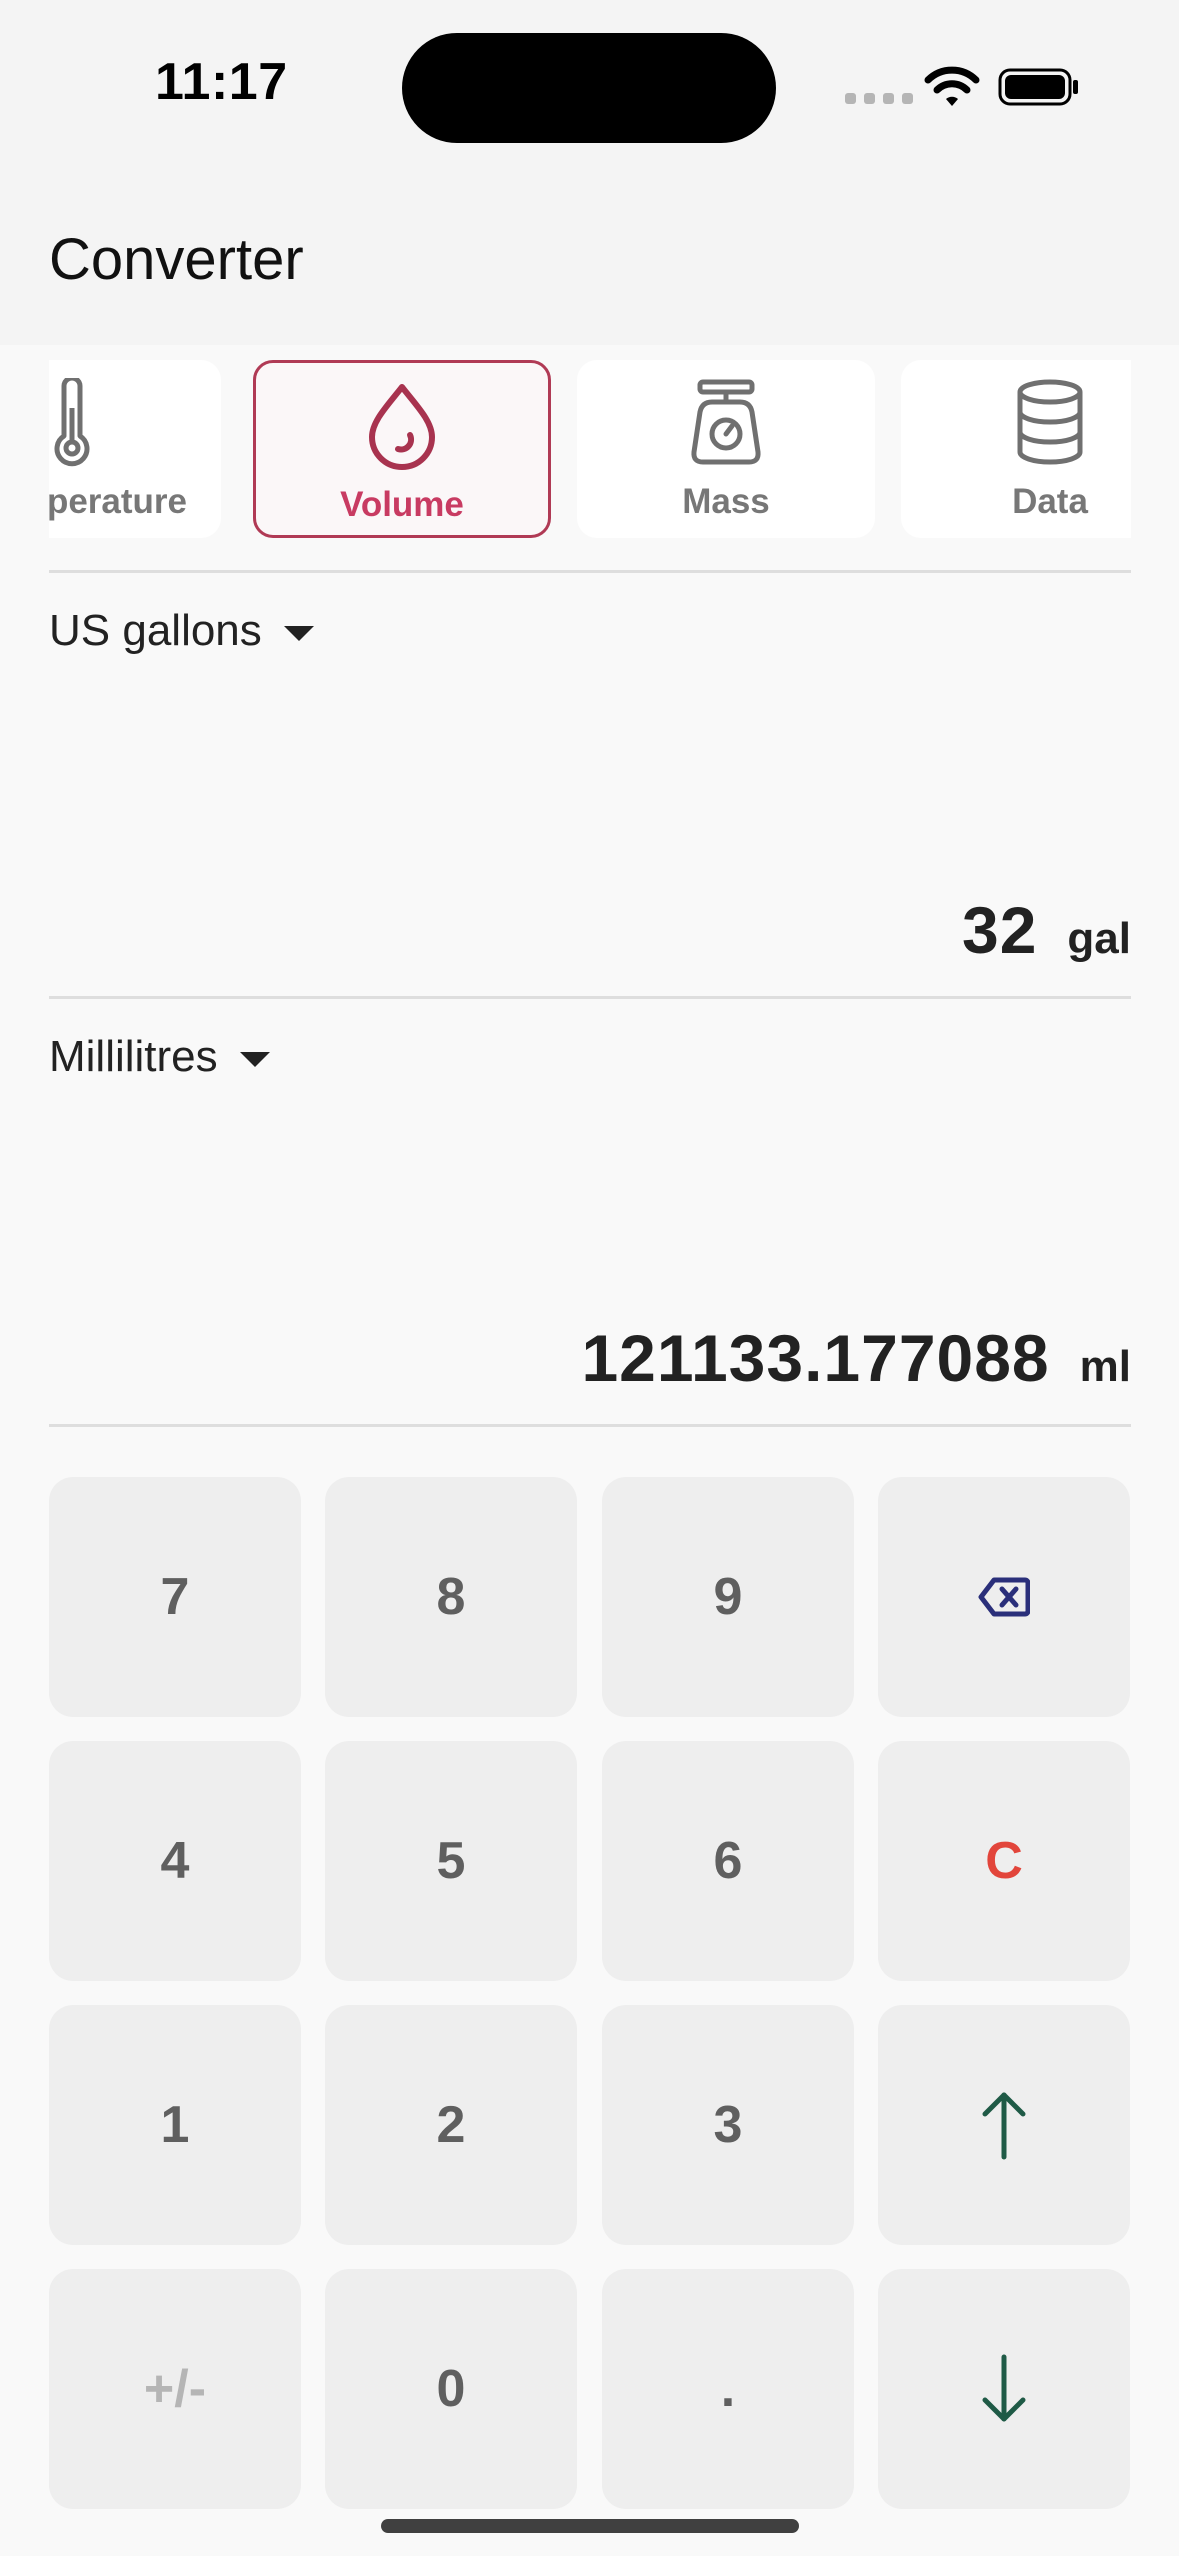 Image resolution: width=1179 pixels, height=2556 pixels. Describe the element at coordinates (1000, 930) in the screenshot. I see `from-value: 32` at that location.